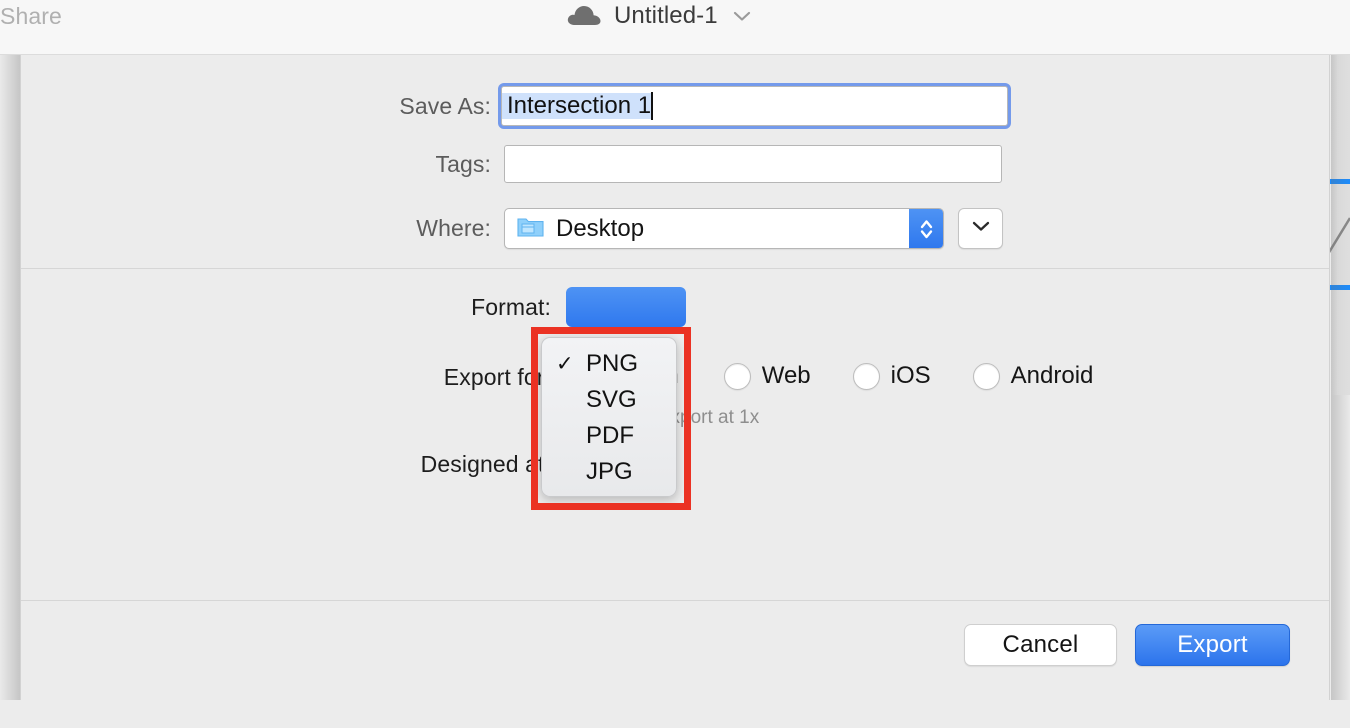 The height and width of the screenshot is (728, 1350). What do you see at coordinates (612, 363) in the screenshot?
I see `menu-item-label: PNG` at bounding box center [612, 363].